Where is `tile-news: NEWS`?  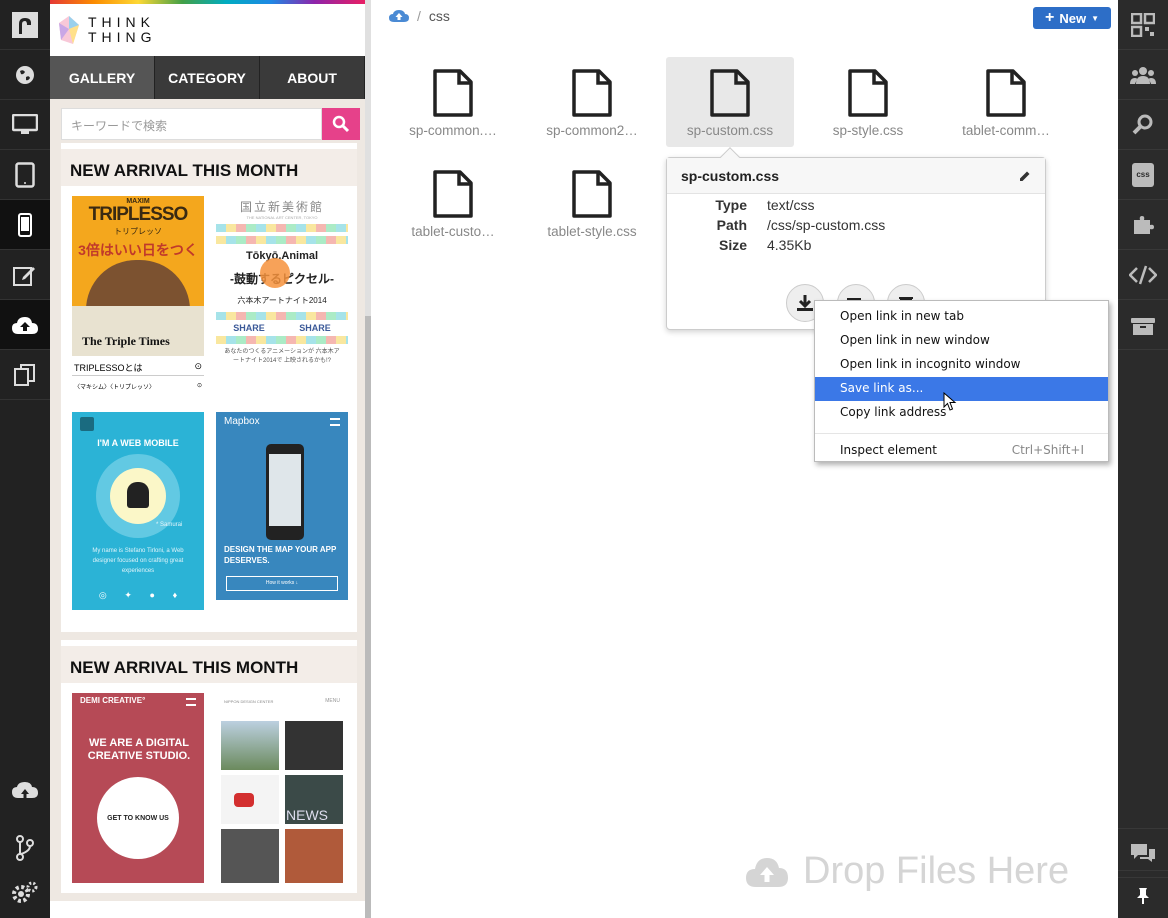
tile-news: NEWS is located at coordinates (307, 815).